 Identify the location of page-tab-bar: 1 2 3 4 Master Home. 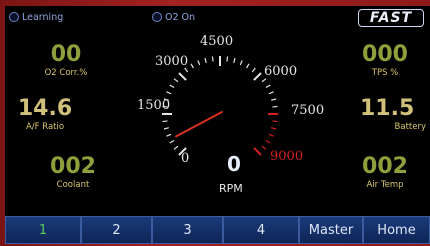
(217, 230).